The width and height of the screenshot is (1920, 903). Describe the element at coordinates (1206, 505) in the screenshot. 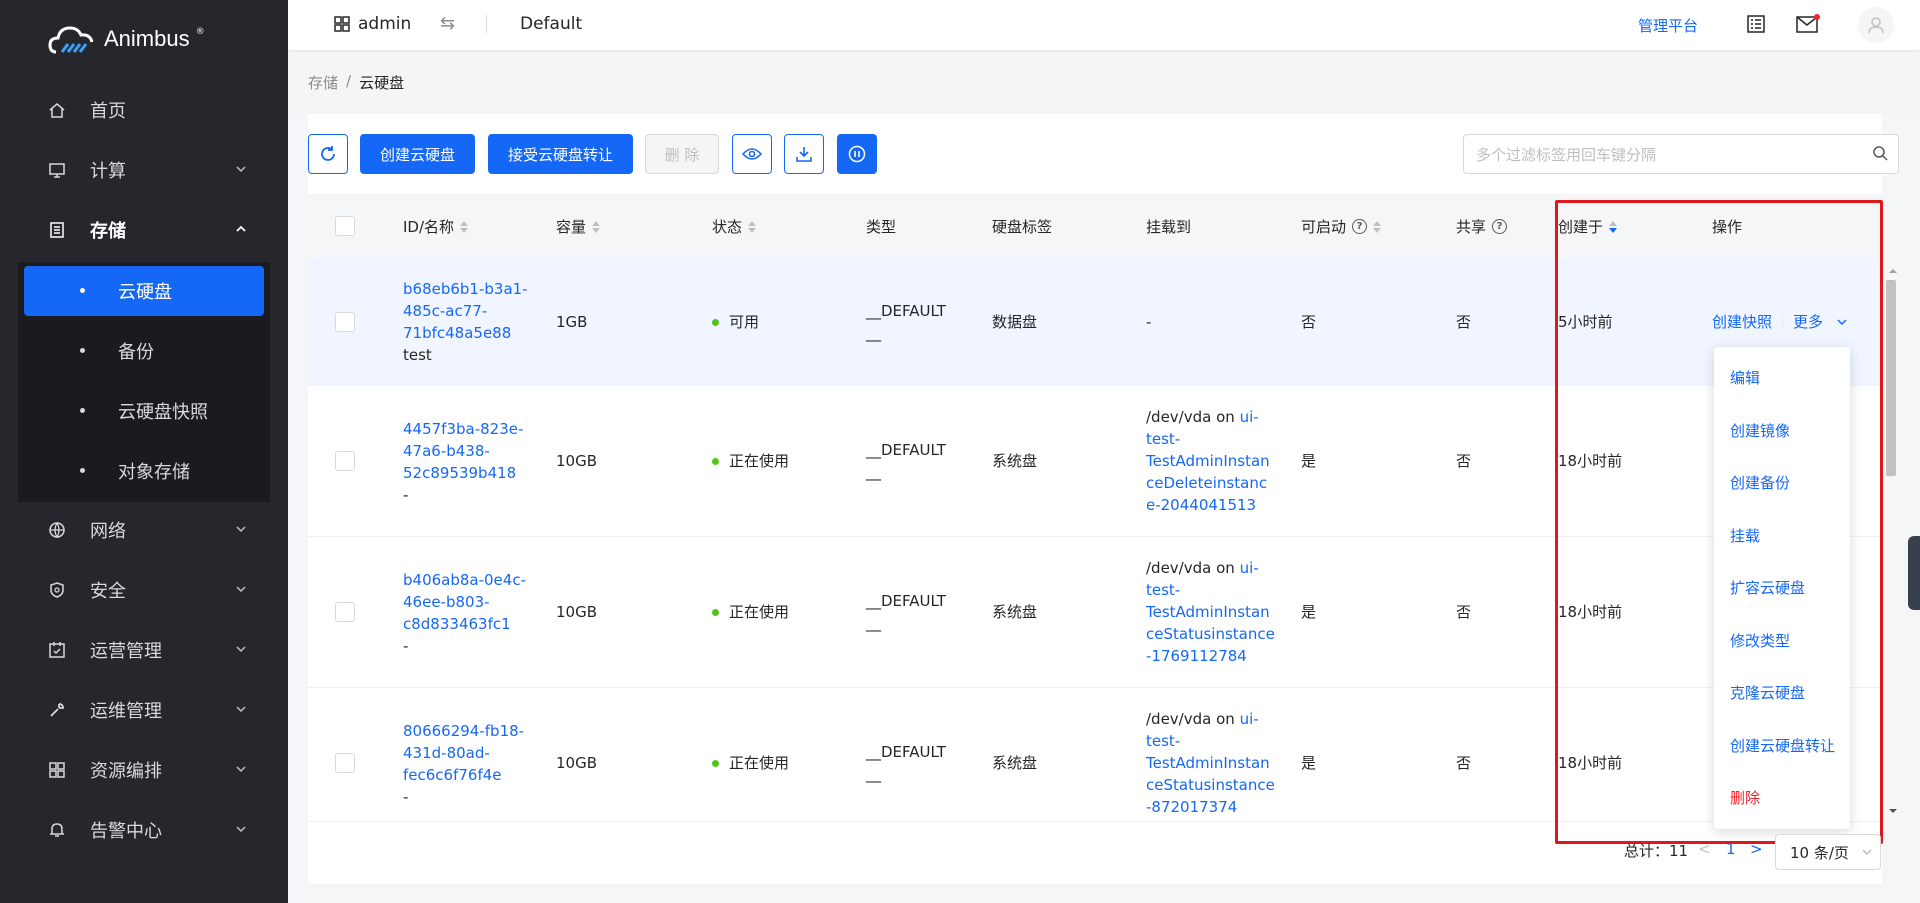

I see `instance-link: e-2044041513` at that location.